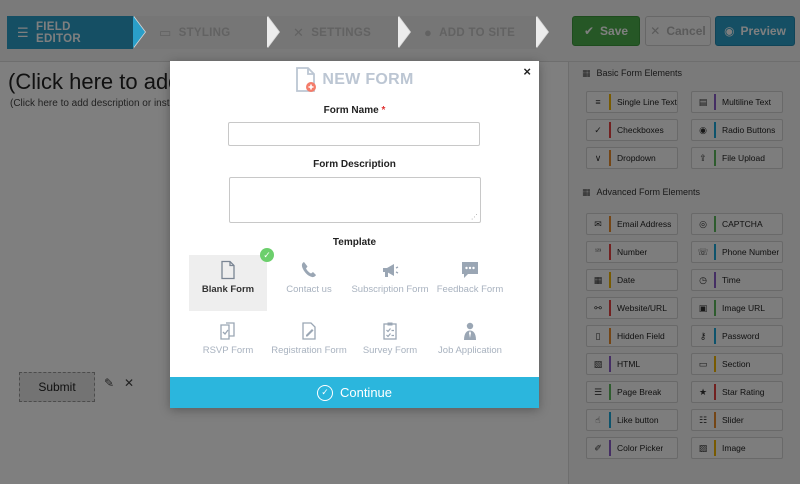  Describe the element at coordinates (470, 270) in the screenshot. I see `feedback-icon` at that location.